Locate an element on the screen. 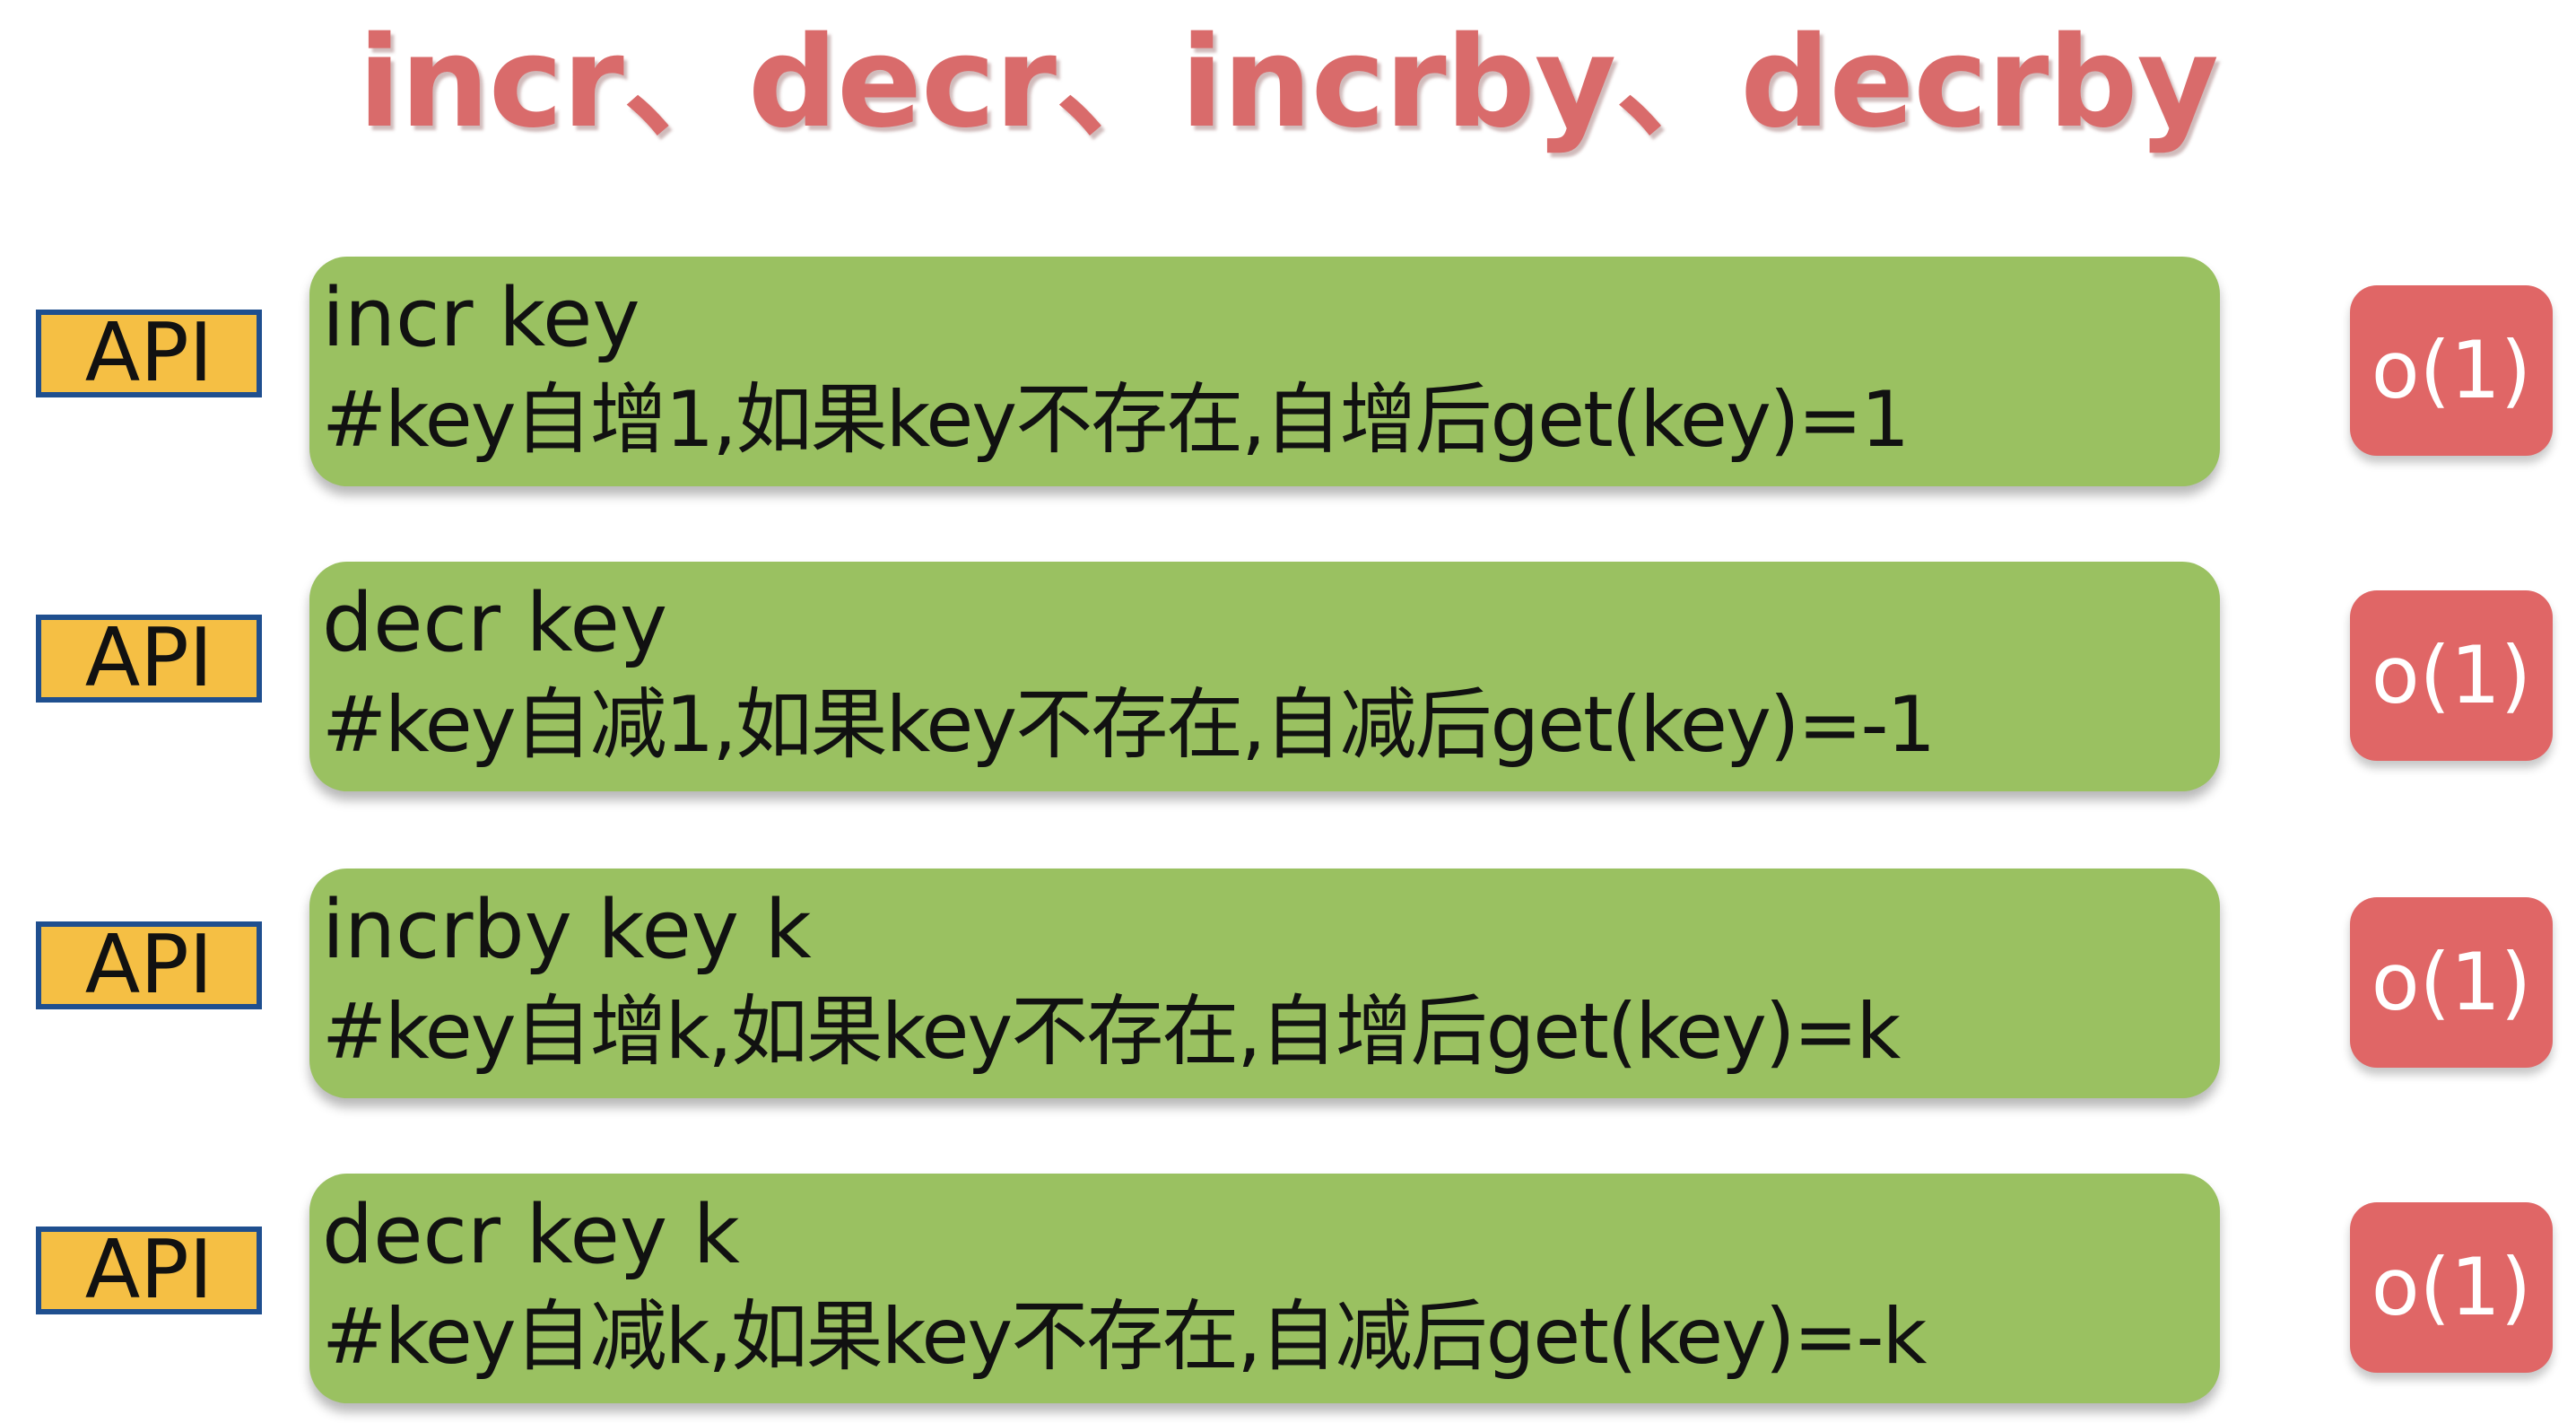 The width and height of the screenshot is (2576, 1423). command-box: incr key #key自增1,如果key不存在,自增后get(key)=1 is located at coordinates (1264, 371).